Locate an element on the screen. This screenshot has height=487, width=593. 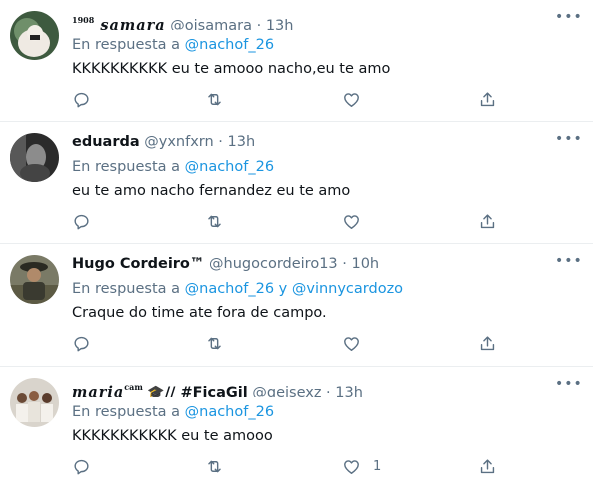
mention-joiner: y is located at coordinates (283, 289).